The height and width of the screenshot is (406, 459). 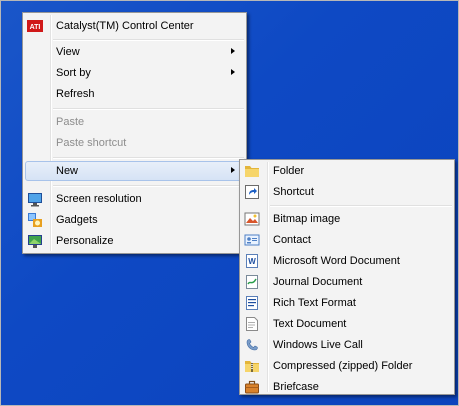 What do you see at coordinates (252, 366) in the screenshot?
I see `zip-folder-icon` at bounding box center [252, 366].